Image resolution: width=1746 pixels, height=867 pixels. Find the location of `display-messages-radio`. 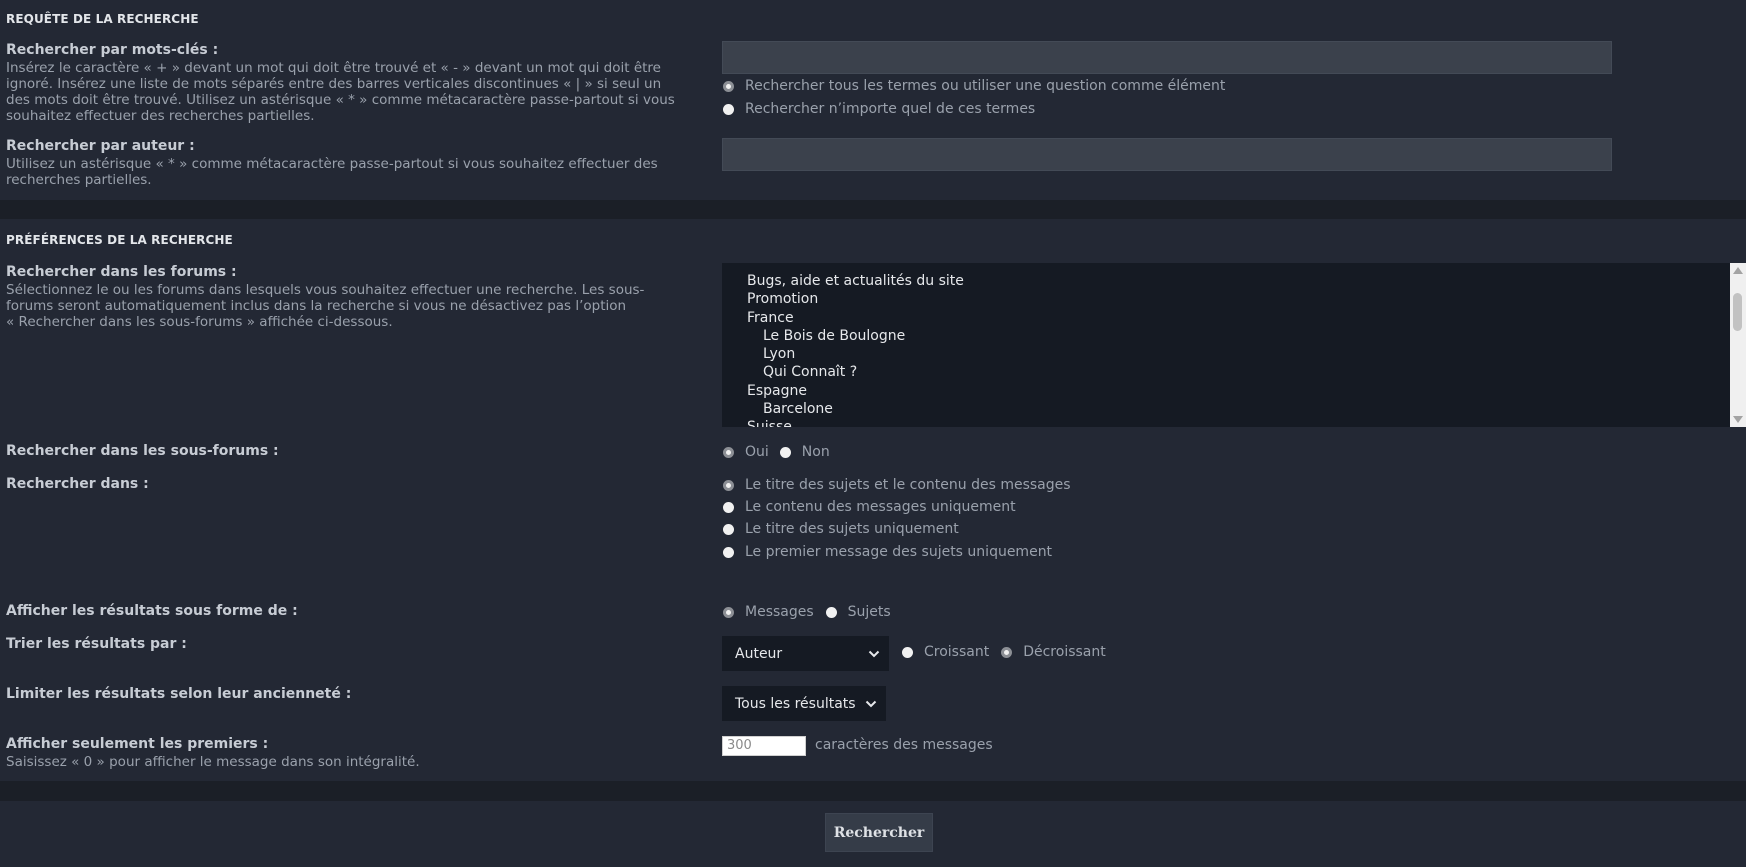

display-messages-radio is located at coordinates (728, 612).